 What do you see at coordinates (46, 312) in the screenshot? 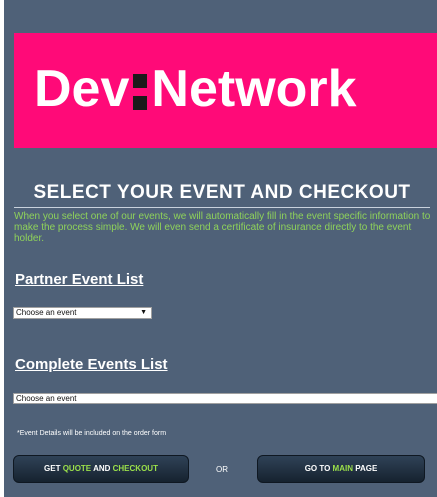
I see `partner-event-select-value: Choose an event` at bounding box center [46, 312].